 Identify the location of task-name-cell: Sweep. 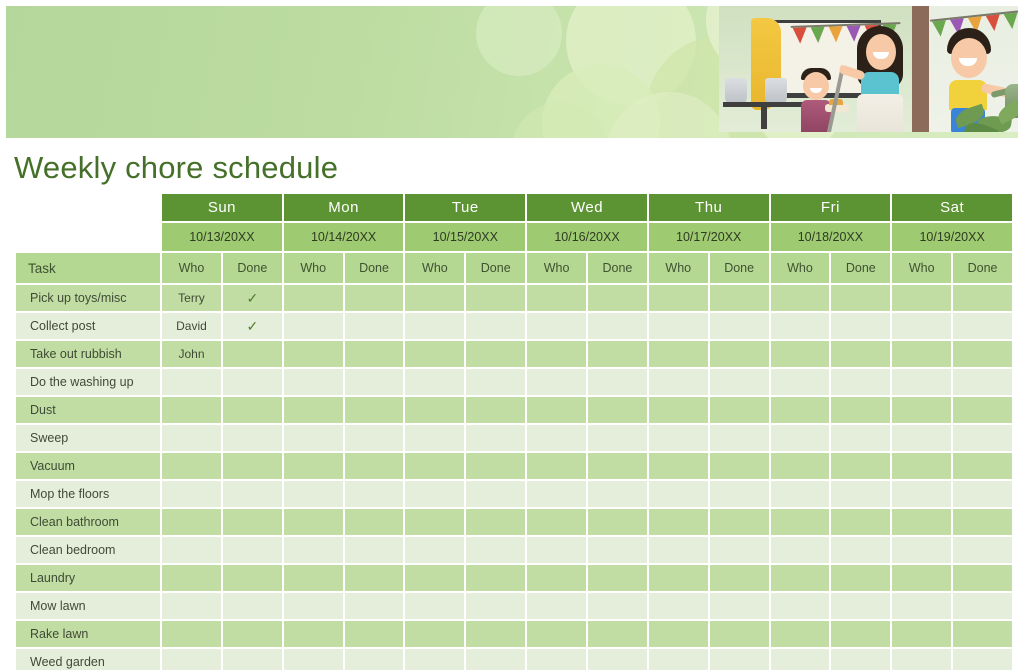
(88, 438).